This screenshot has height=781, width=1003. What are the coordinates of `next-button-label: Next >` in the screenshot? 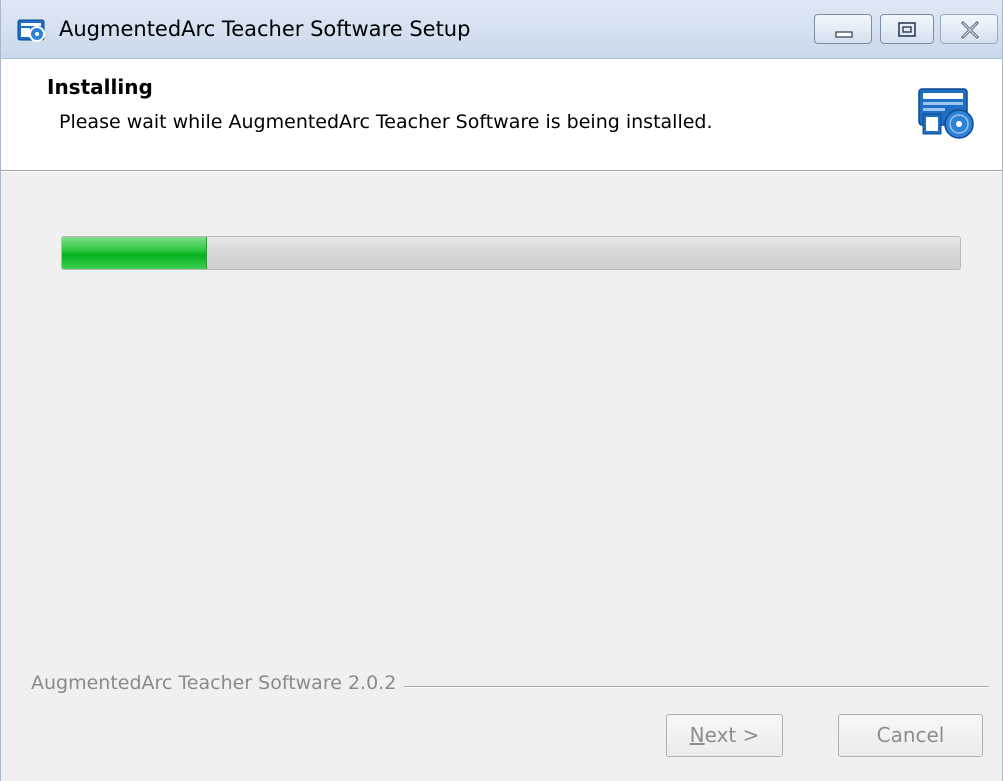 It's located at (724, 735).